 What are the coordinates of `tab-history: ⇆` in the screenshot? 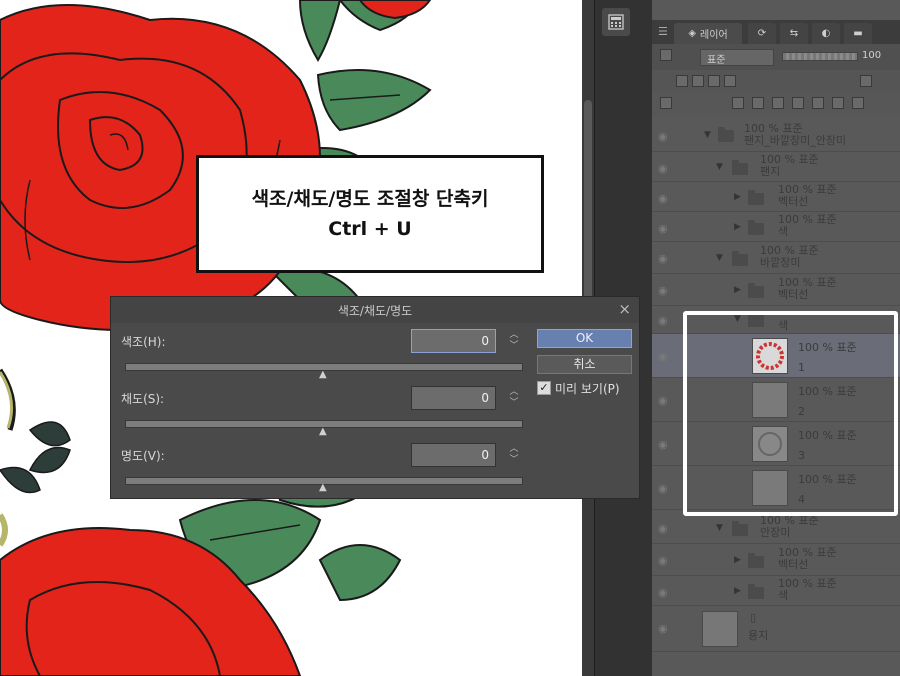 It's located at (794, 33).